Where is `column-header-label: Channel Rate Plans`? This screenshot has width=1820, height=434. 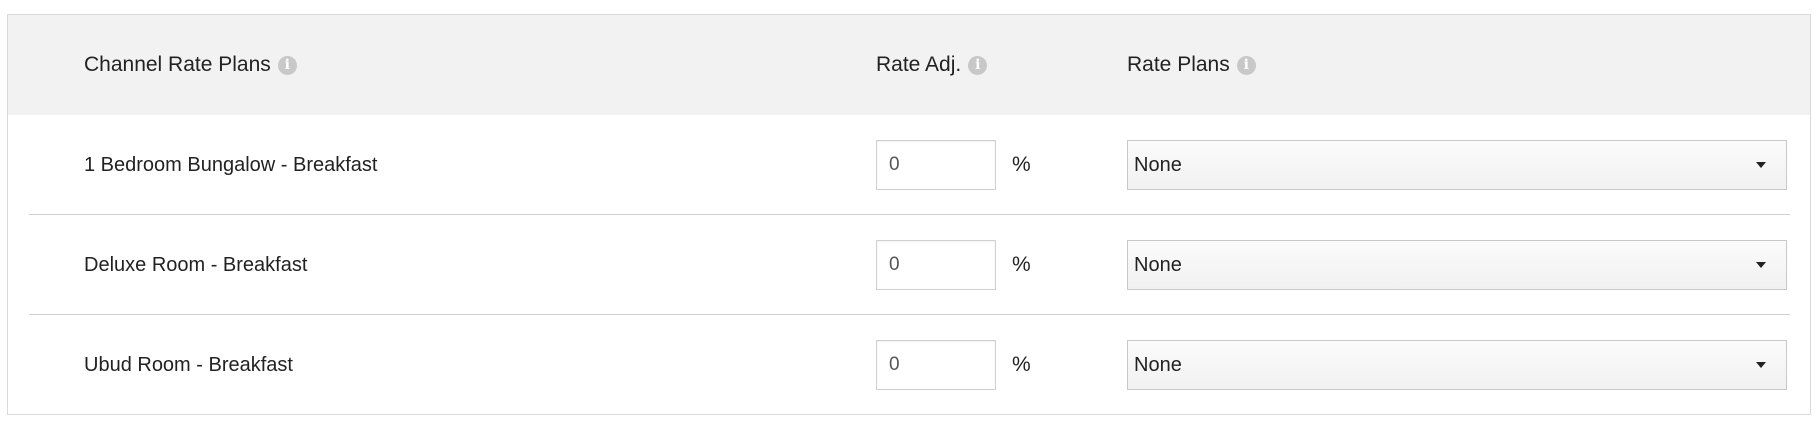
column-header-label: Channel Rate Plans is located at coordinates (177, 64).